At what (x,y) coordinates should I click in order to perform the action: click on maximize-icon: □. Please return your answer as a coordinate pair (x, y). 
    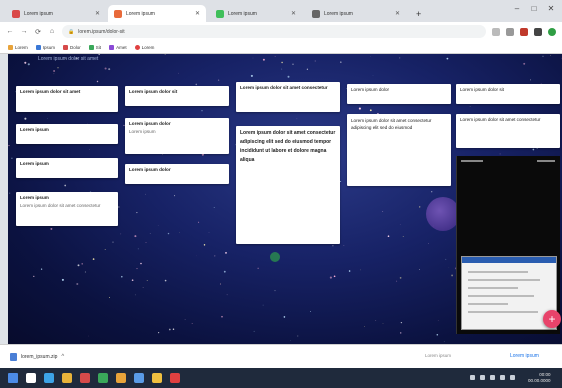
    Looking at the image, I should click on (534, 8).